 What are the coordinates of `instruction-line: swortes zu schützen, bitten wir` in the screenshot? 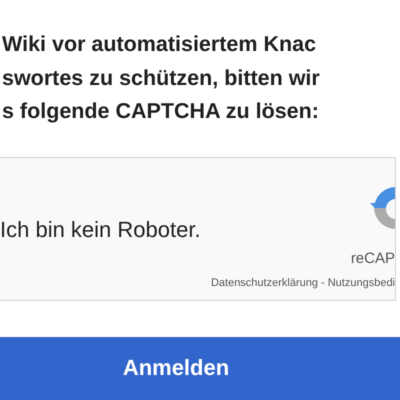 It's located at (161, 78).